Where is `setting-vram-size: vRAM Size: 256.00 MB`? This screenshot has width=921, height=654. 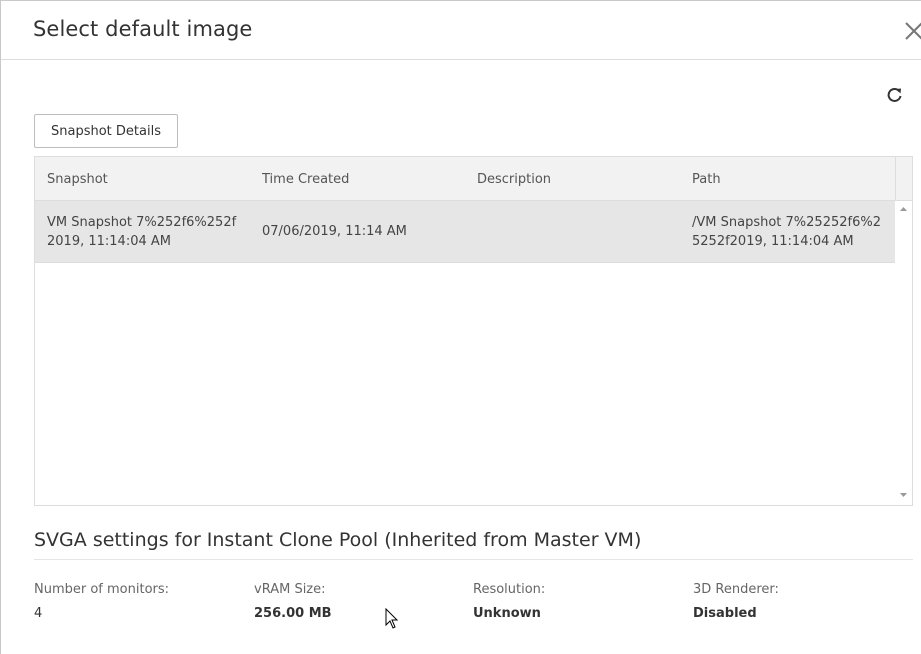
setting-vram-size: vRAM Size: 256.00 MB is located at coordinates (359, 601).